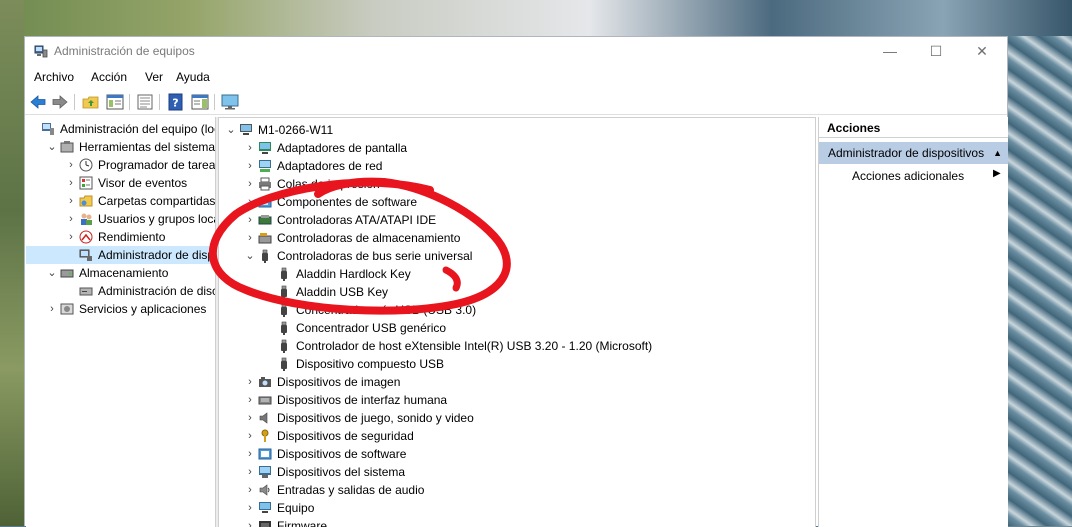  I want to click on menu-accion: Acción, so click(109, 77).